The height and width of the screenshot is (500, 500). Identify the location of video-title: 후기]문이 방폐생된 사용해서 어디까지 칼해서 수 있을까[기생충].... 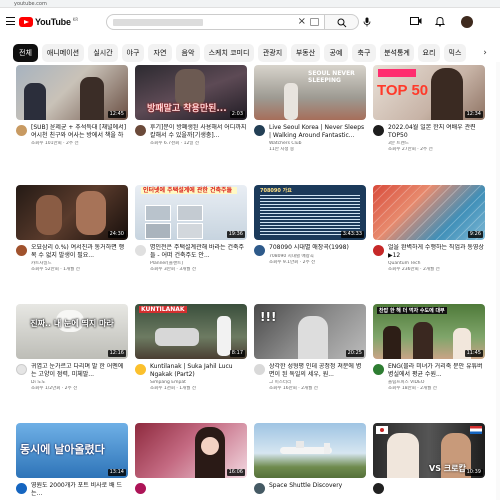
(198, 132).